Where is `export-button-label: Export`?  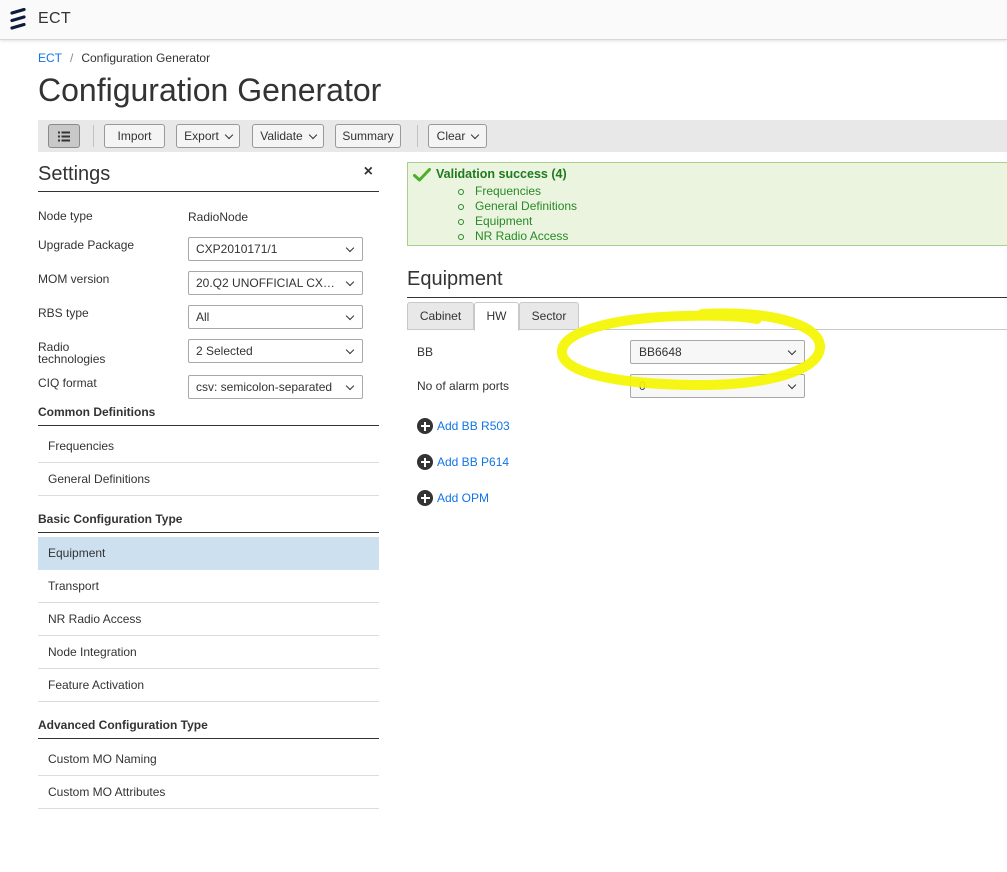
export-button-label: Export is located at coordinates (201, 136).